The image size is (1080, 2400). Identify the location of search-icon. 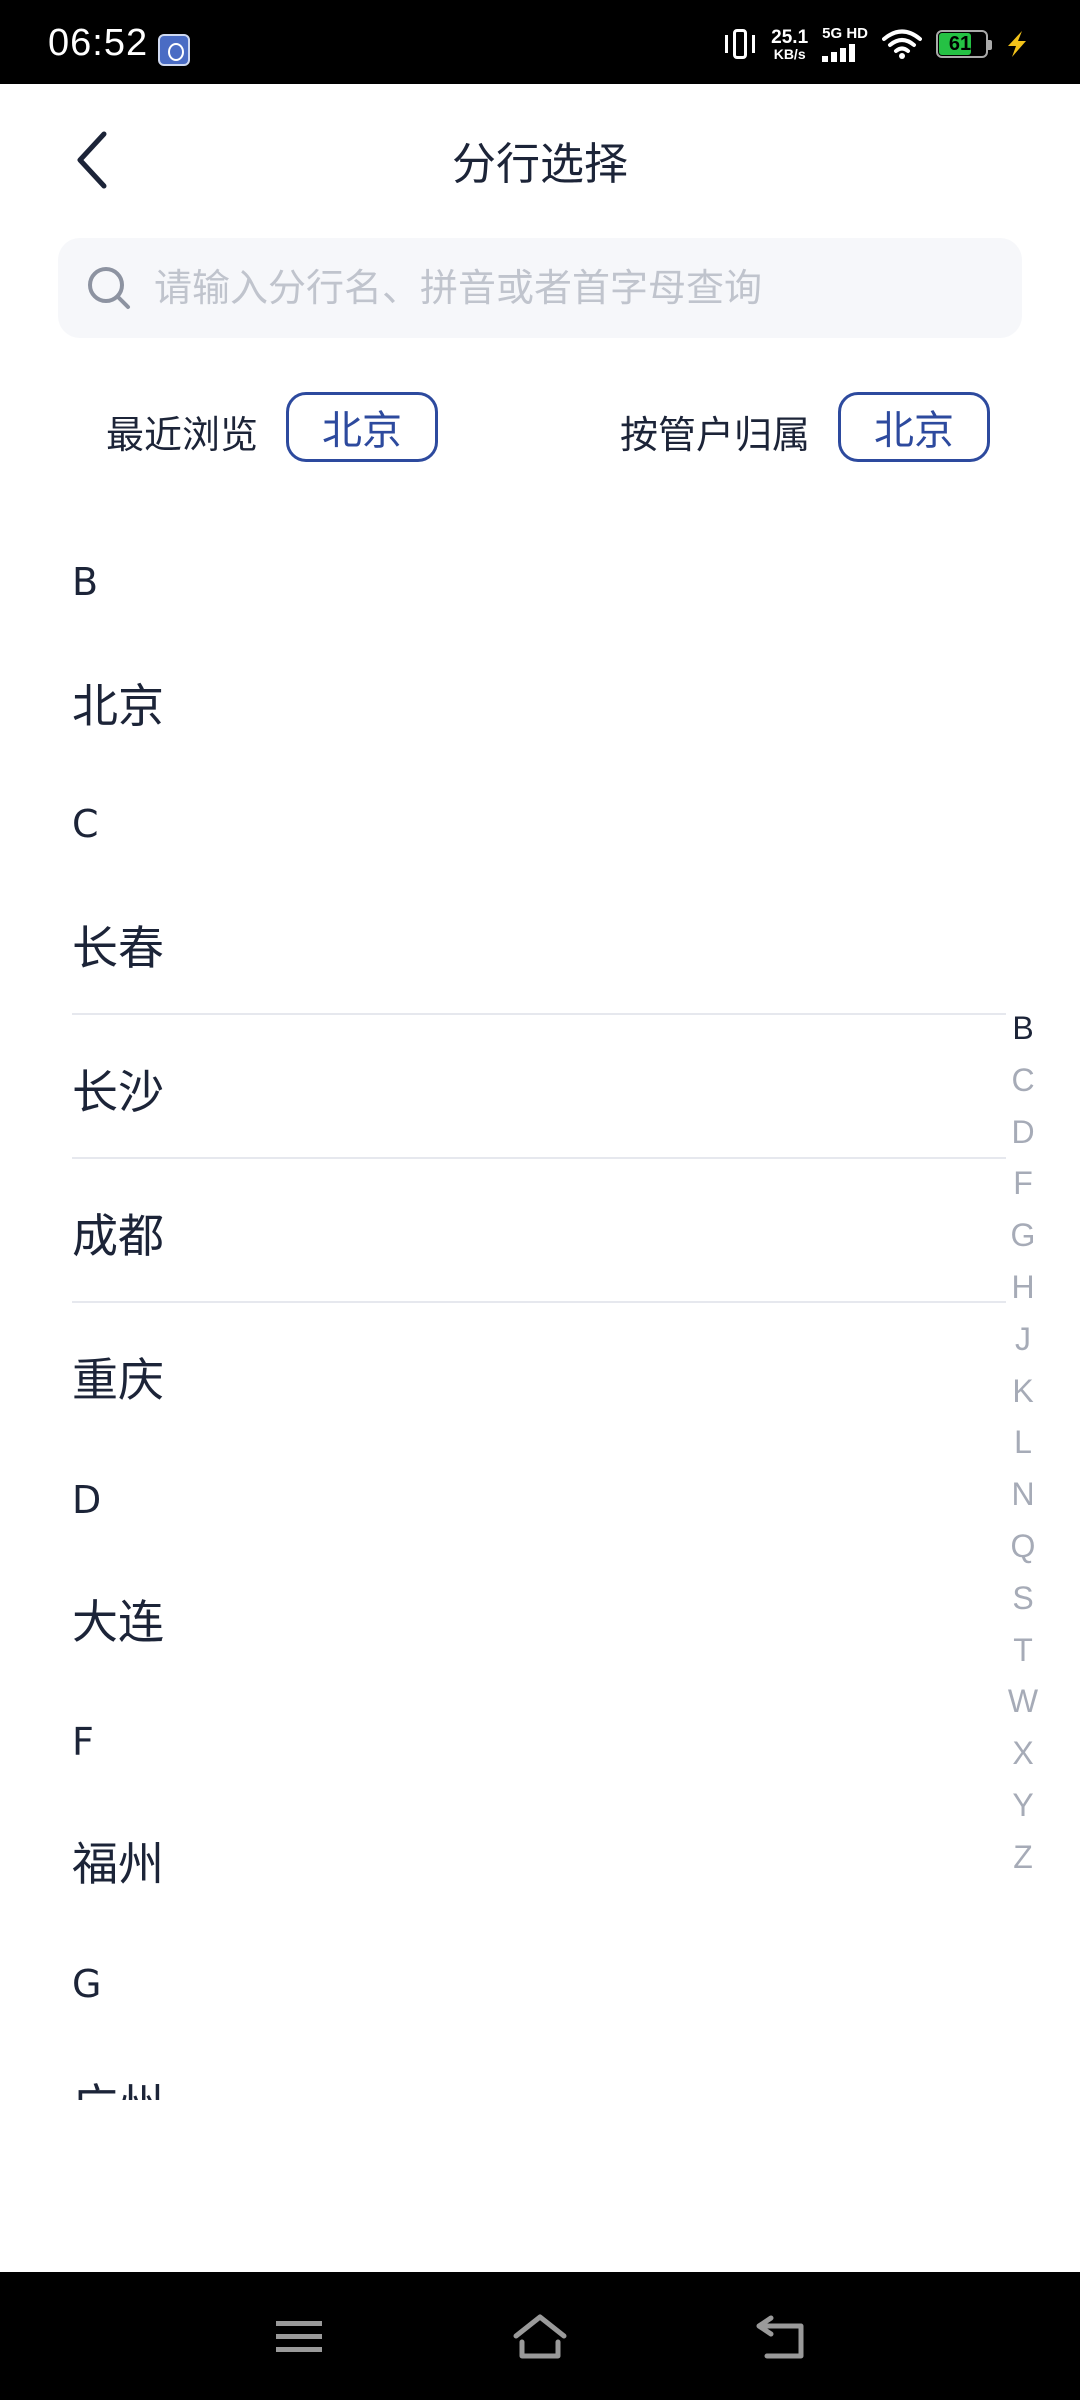
(109, 288).